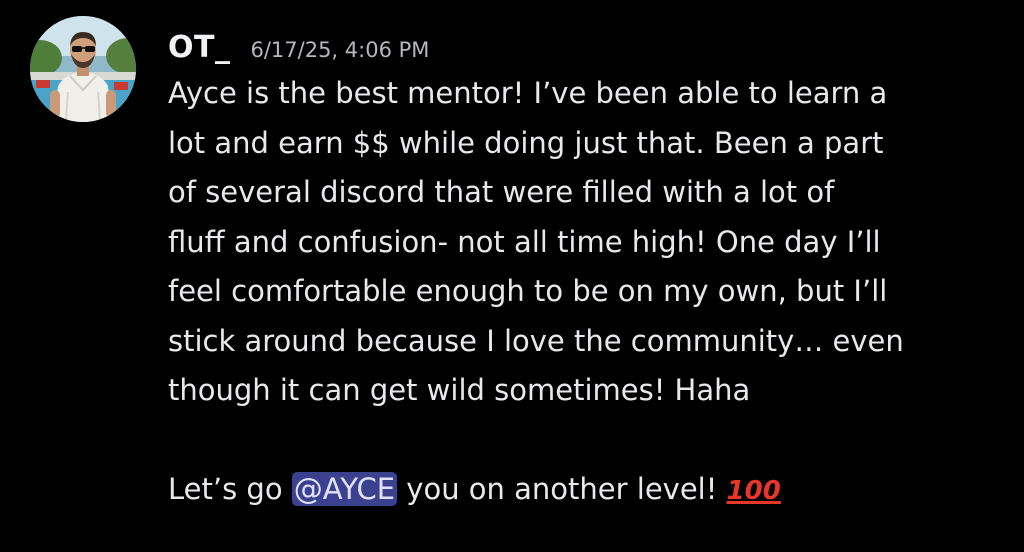 Image resolution: width=1024 pixels, height=552 pixels. What do you see at coordinates (459, 390) in the screenshot?
I see `message-line: though it can get wild sometimes! Haha` at bounding box center [459, 390].